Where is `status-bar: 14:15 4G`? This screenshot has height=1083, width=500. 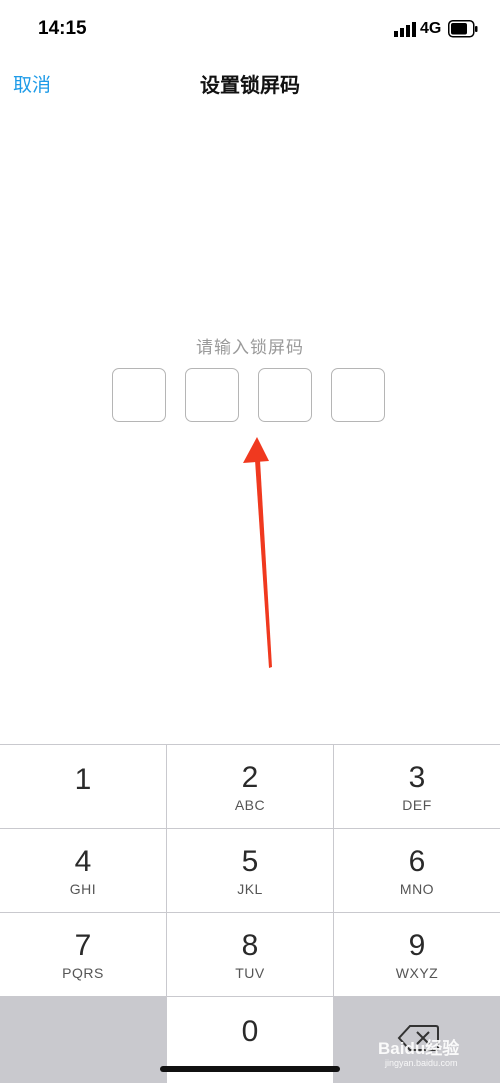 status-bar: 14:15 4G is located at coordinates (250, 29).